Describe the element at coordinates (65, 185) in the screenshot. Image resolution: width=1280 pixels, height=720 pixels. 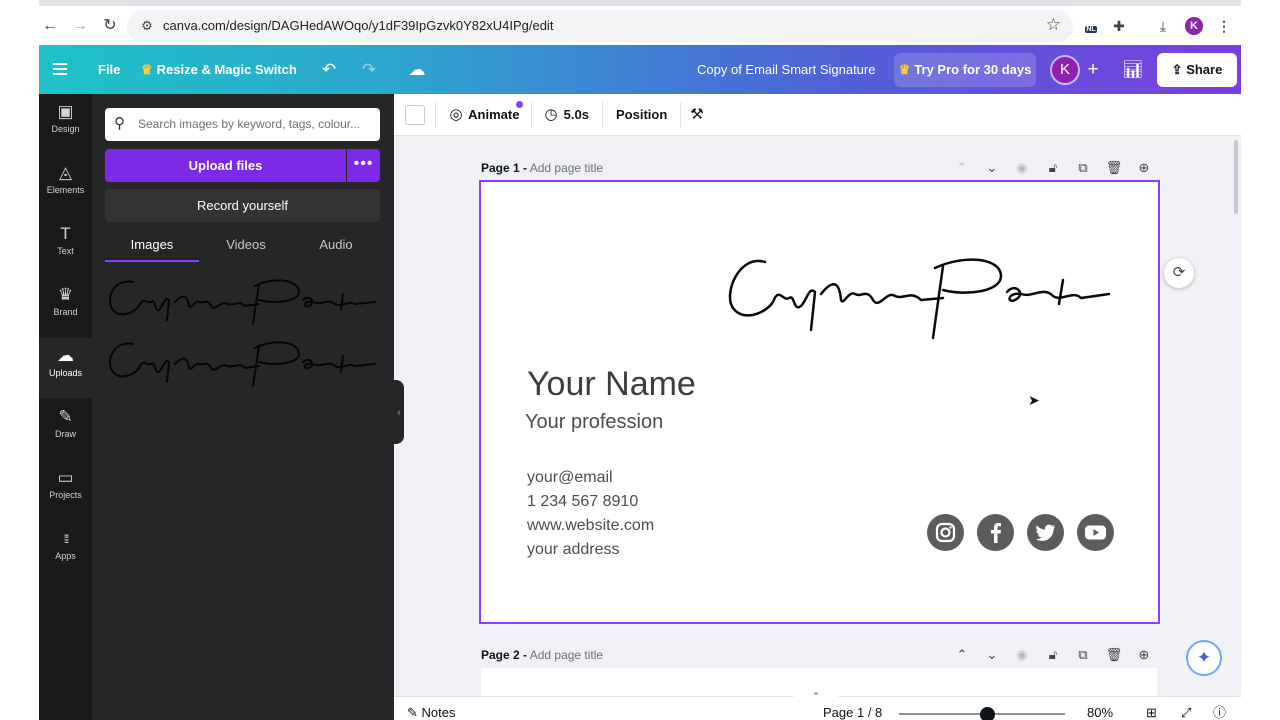
I see `rail-elements: ◬ Elements` at that location.